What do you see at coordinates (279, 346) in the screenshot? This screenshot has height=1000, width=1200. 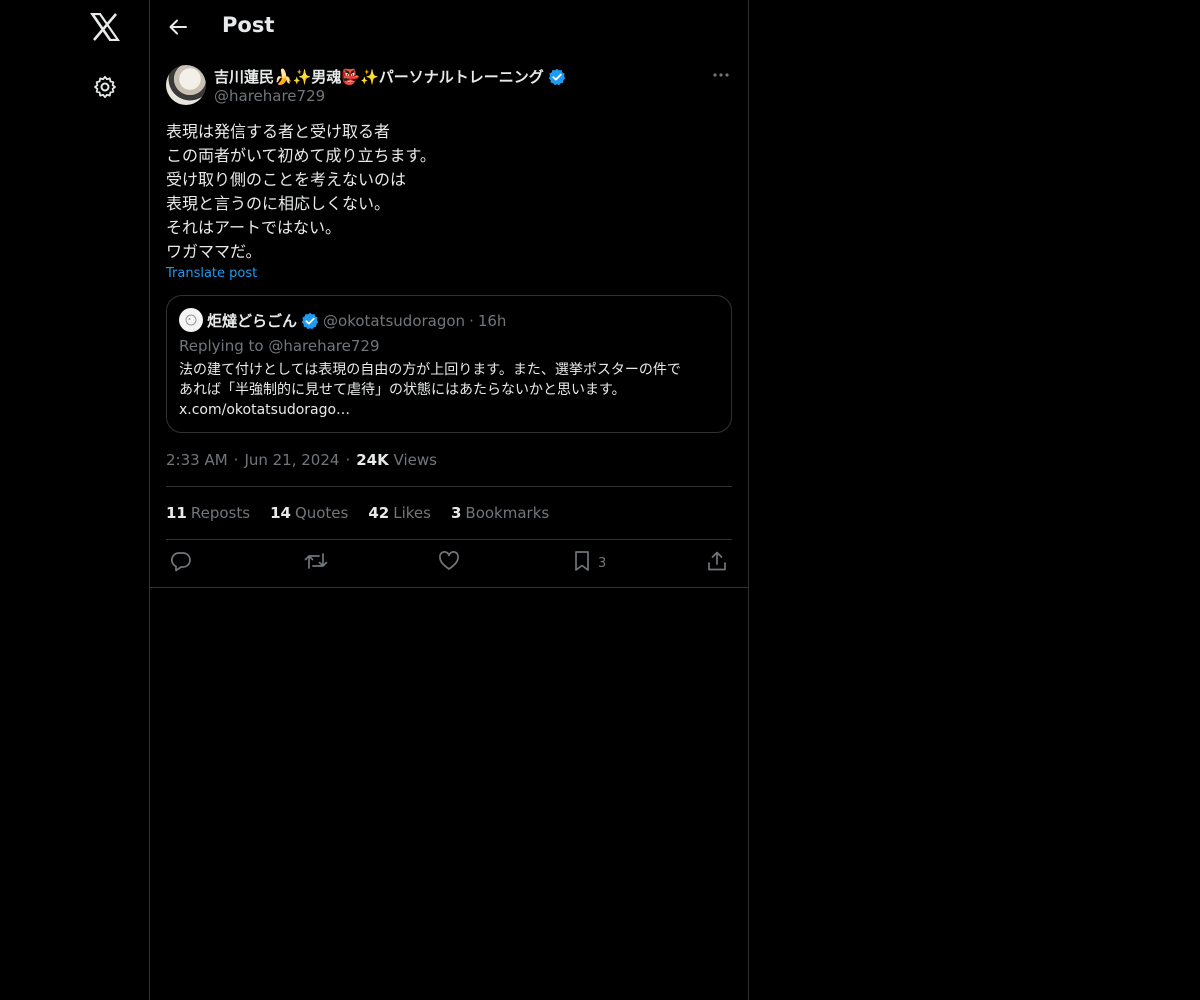 I see `quoted-replying-to: Replying to @harehare729` at bounding box center [279, 346].